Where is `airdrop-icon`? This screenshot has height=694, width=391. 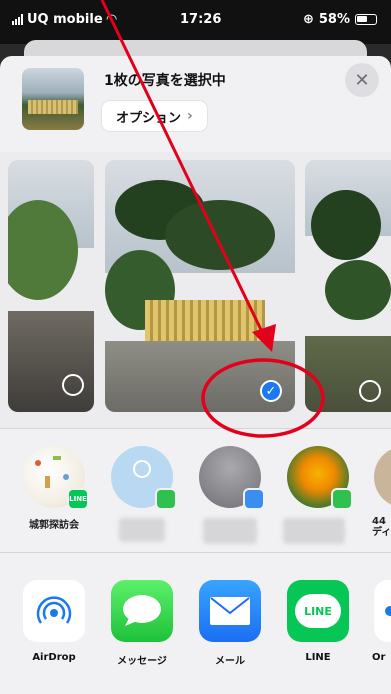 airdrop-icon is located at coordinates (54, 611).